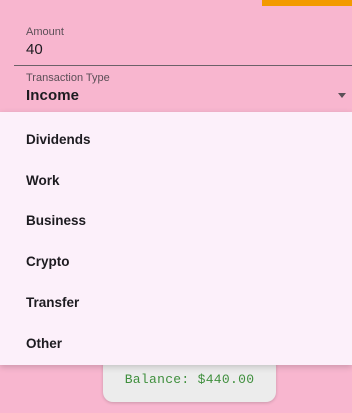  I want to click on transaction-type-value: Income, so click(189, 96).